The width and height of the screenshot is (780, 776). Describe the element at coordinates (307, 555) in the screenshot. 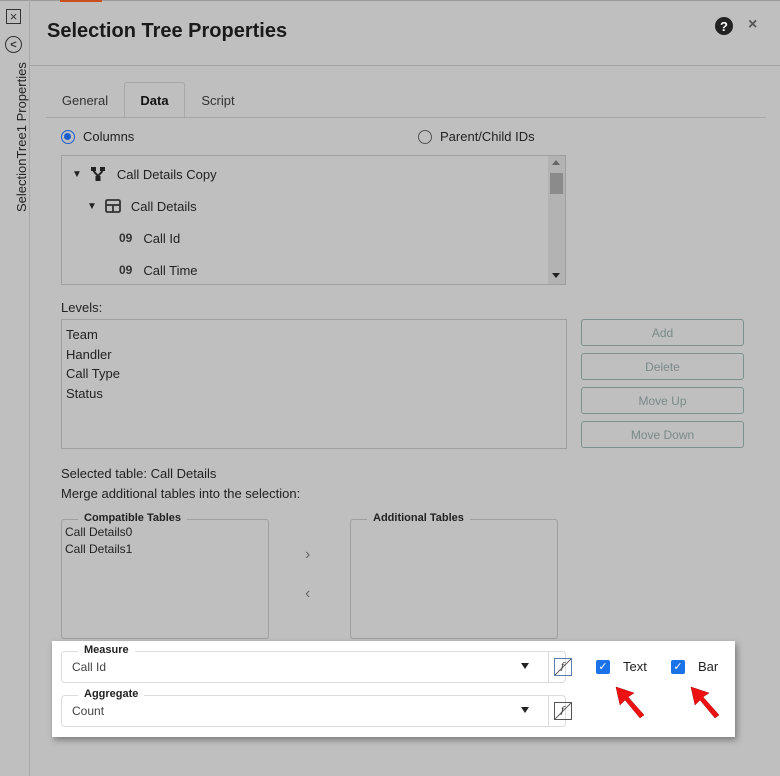

I see `add-table-arrow-icon: ›` at that location.